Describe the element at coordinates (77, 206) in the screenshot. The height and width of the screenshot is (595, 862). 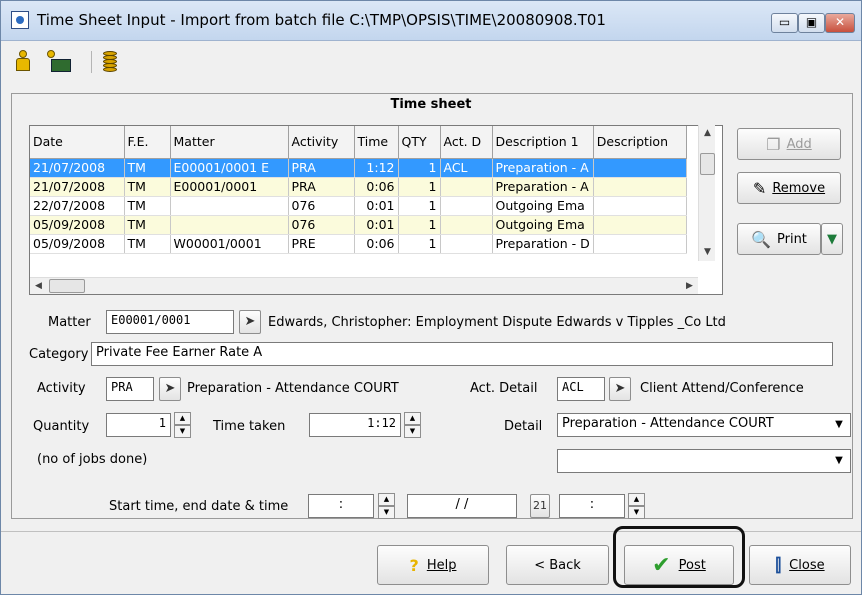
I see `cell-date: 22/07/2008` at that location.